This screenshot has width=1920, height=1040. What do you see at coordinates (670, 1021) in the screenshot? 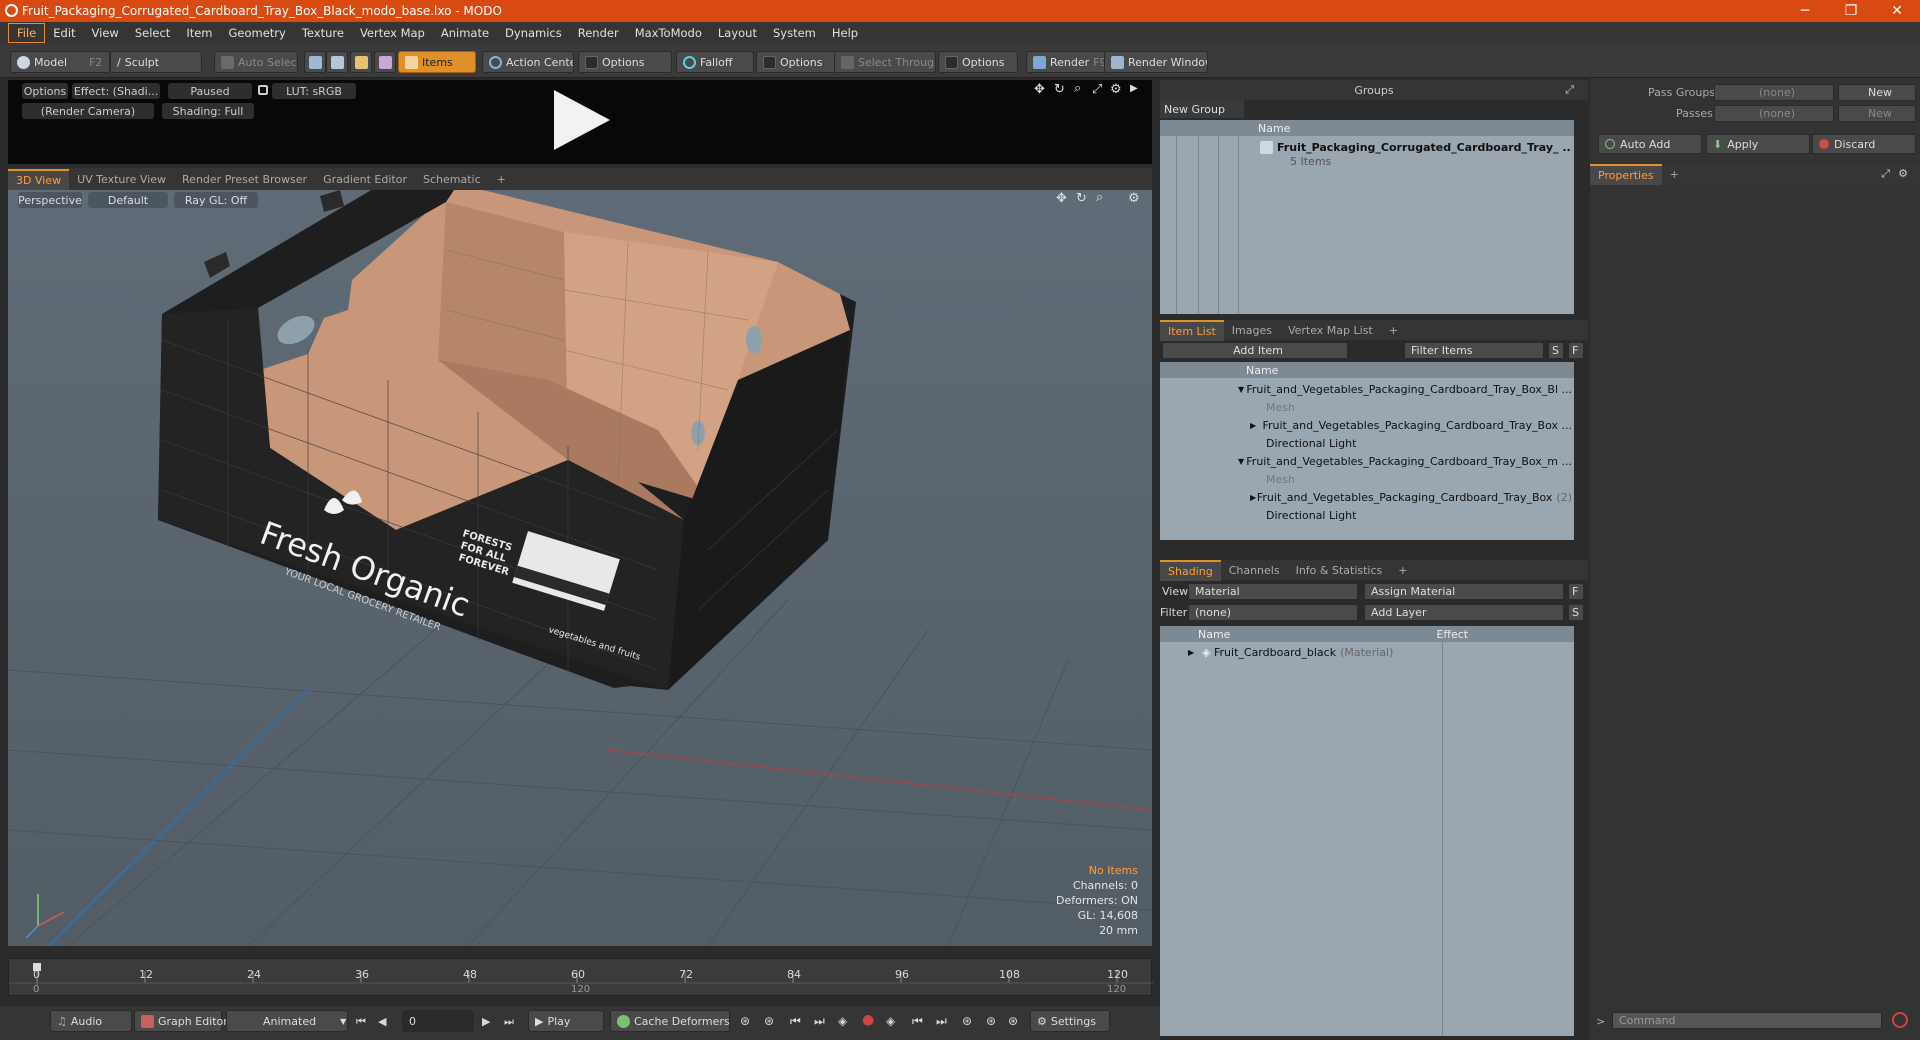
I see `cache-deformers-button: Cache Deformers` at bounding box center [670, 1021].